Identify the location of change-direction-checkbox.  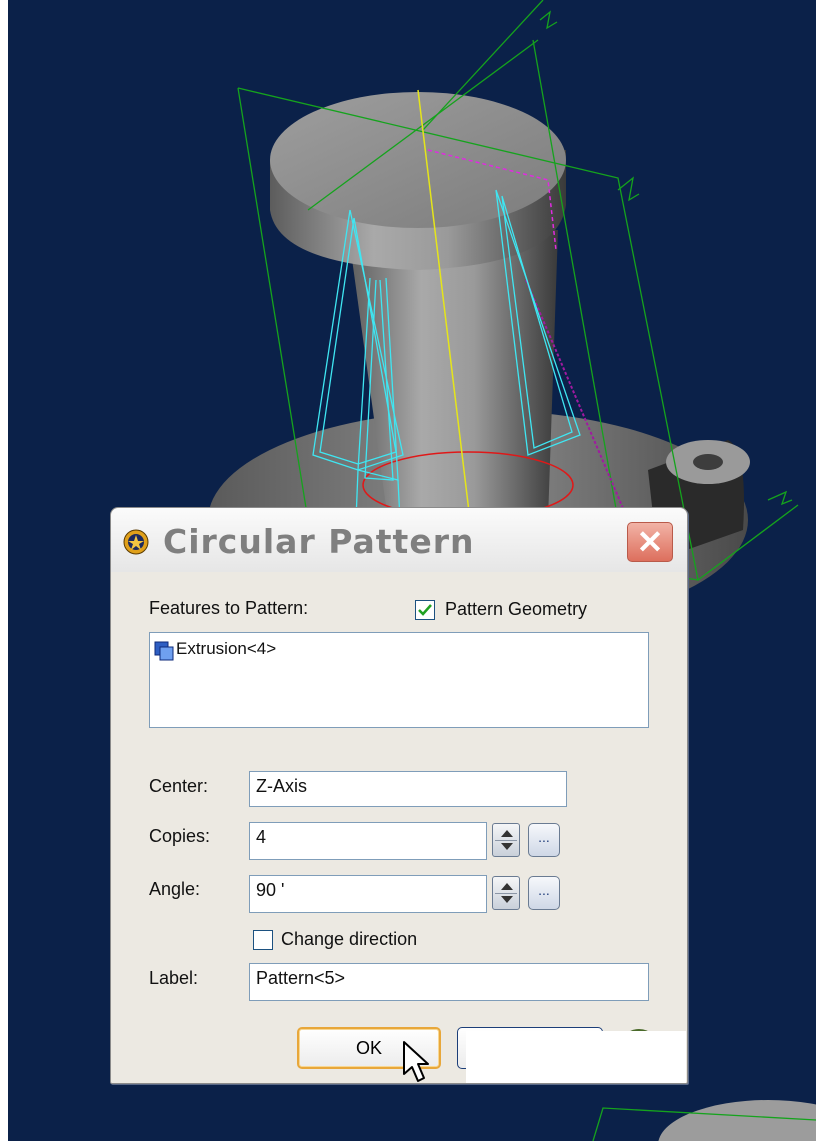
(263, 940).